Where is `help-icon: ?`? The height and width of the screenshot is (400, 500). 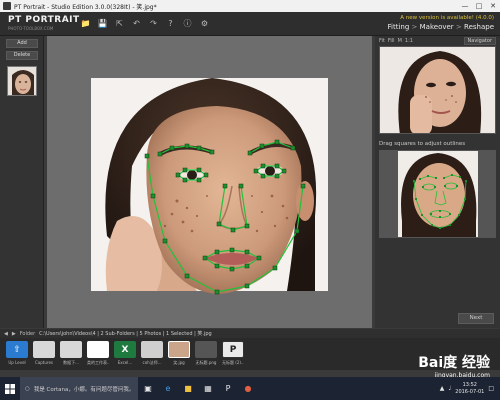
help-icon: ? is located at coordinates (170, 23).